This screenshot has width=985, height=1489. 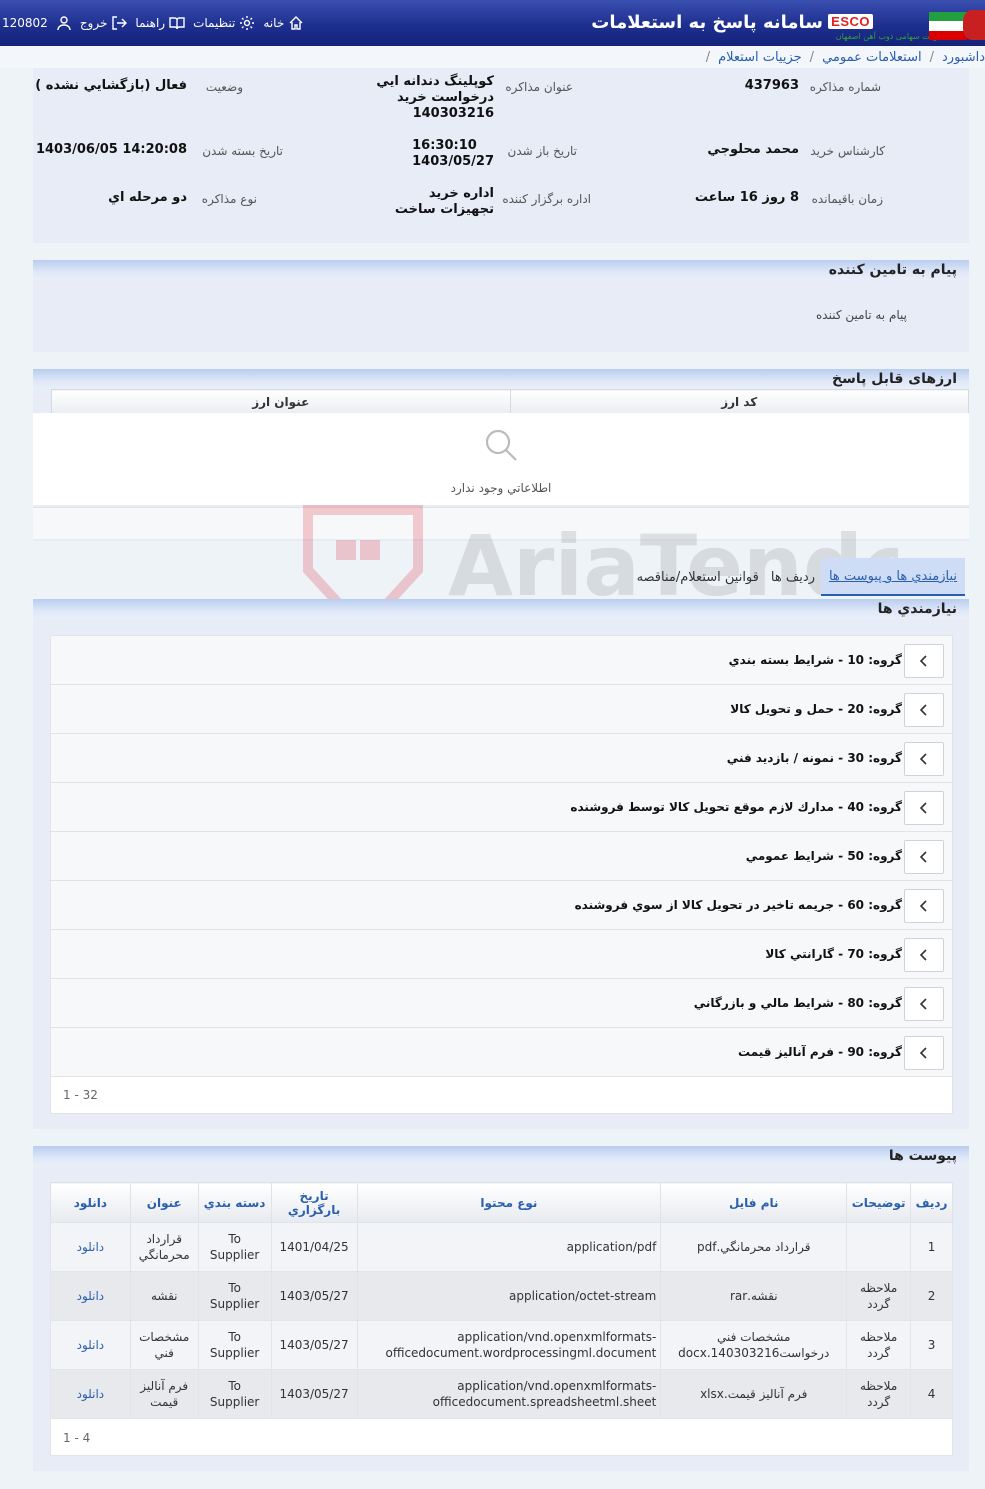 What do you see at coordinates (164, 1394) in the screenshot?
I see `row-title: فرم آناليز قيمت` at bounding box center [164, 1394].